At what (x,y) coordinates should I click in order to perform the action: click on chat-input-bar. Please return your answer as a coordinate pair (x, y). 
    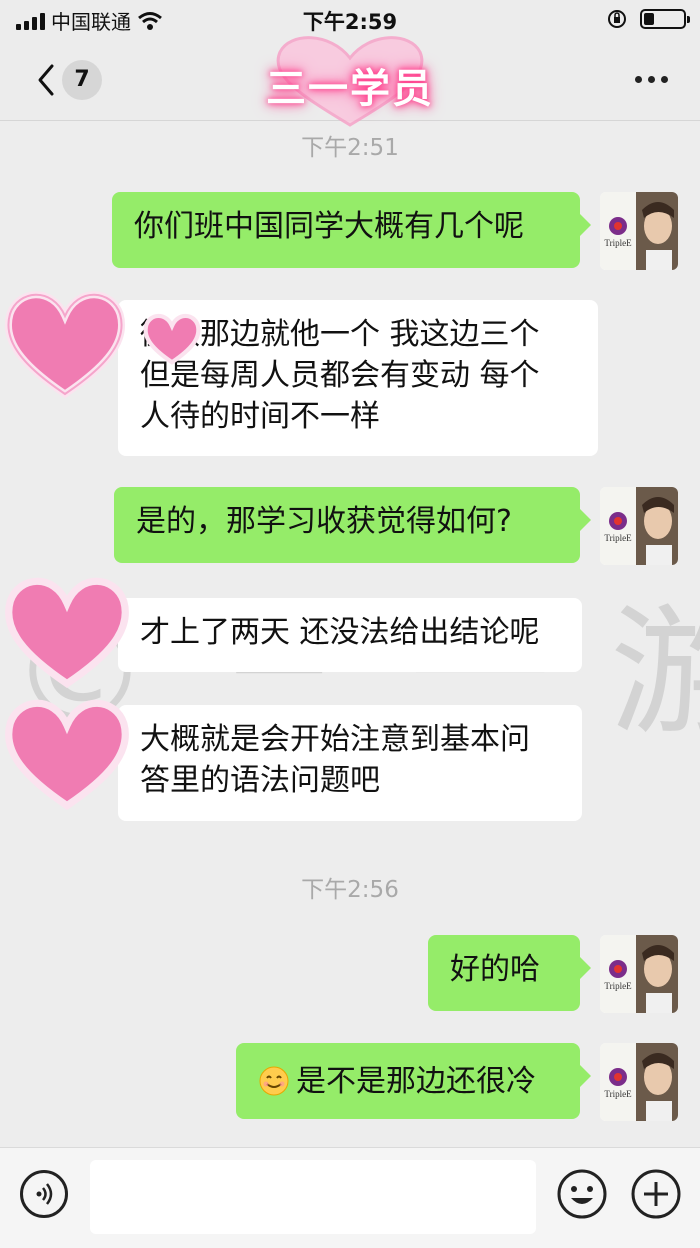
    Looking at the image, I should click on (350, 1197).